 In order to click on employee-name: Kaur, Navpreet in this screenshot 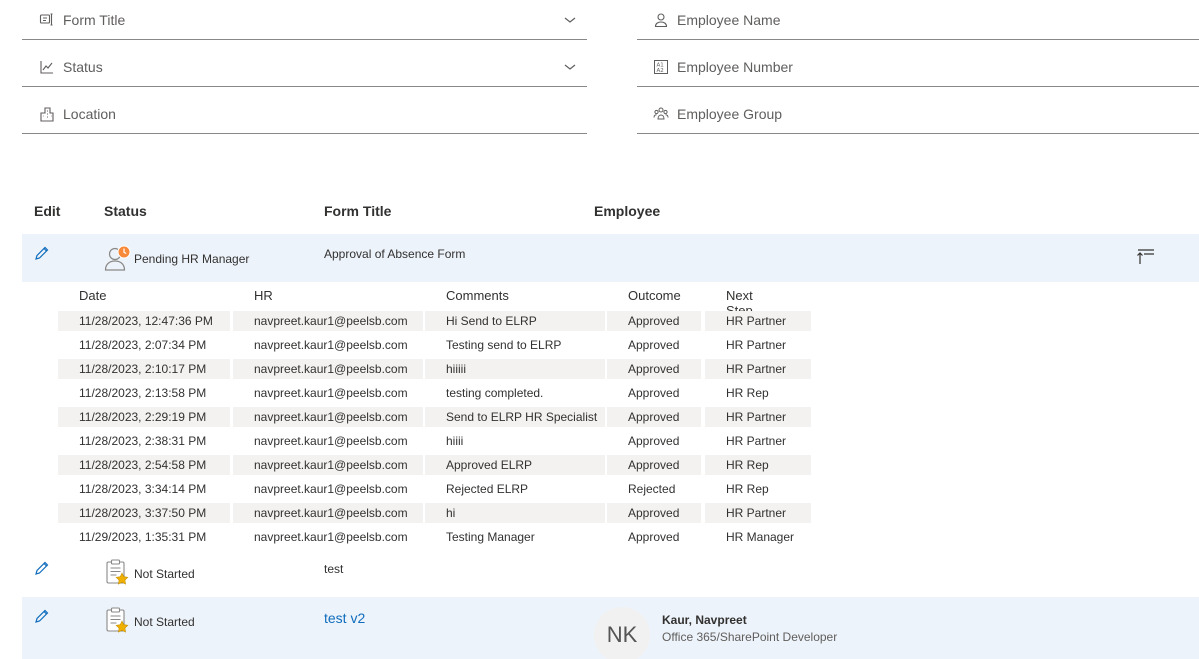, I will do `click(704, 620)`.